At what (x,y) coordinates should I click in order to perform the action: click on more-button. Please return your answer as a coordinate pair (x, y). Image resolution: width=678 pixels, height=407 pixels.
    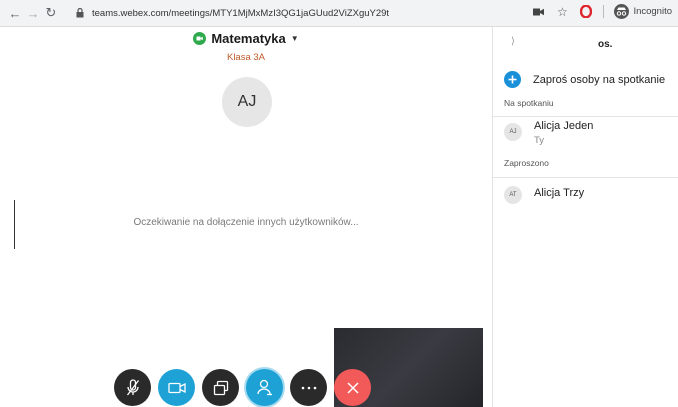
    Looking at the image, I should click on (308, 387).